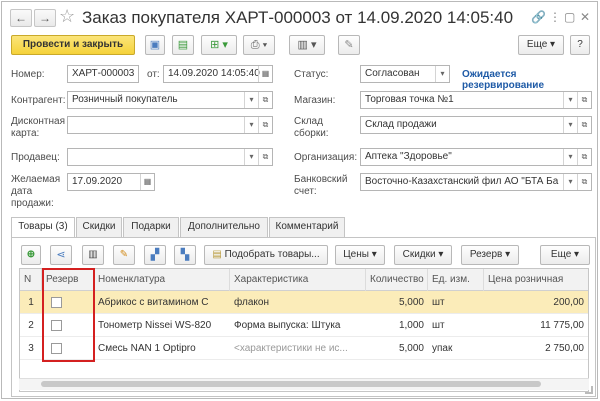  Describe the element at coordinates (259, 45) in the screenshot. I see `print-button: ⎙ ▾` at that location.